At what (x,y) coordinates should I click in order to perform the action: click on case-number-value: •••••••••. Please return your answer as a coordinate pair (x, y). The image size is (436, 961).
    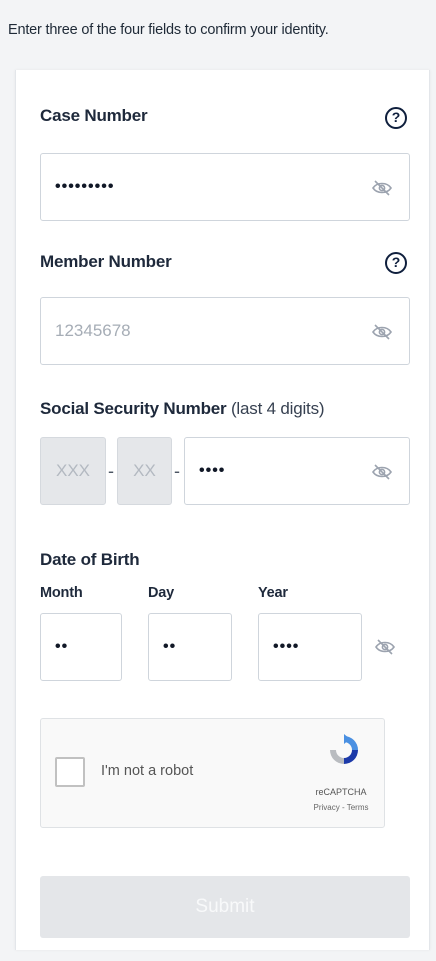
    Looking at the image, I should click on (85, 186).